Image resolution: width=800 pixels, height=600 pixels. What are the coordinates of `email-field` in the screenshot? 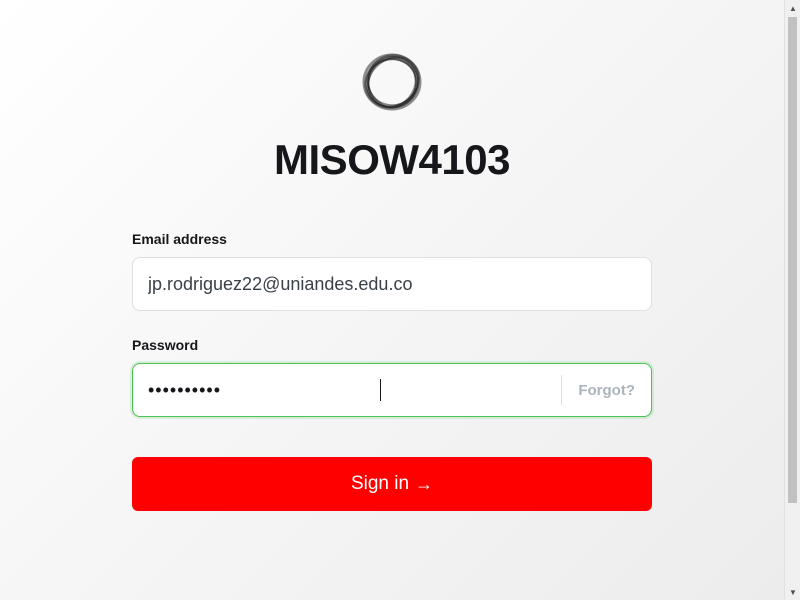 It's located at (392, 284).